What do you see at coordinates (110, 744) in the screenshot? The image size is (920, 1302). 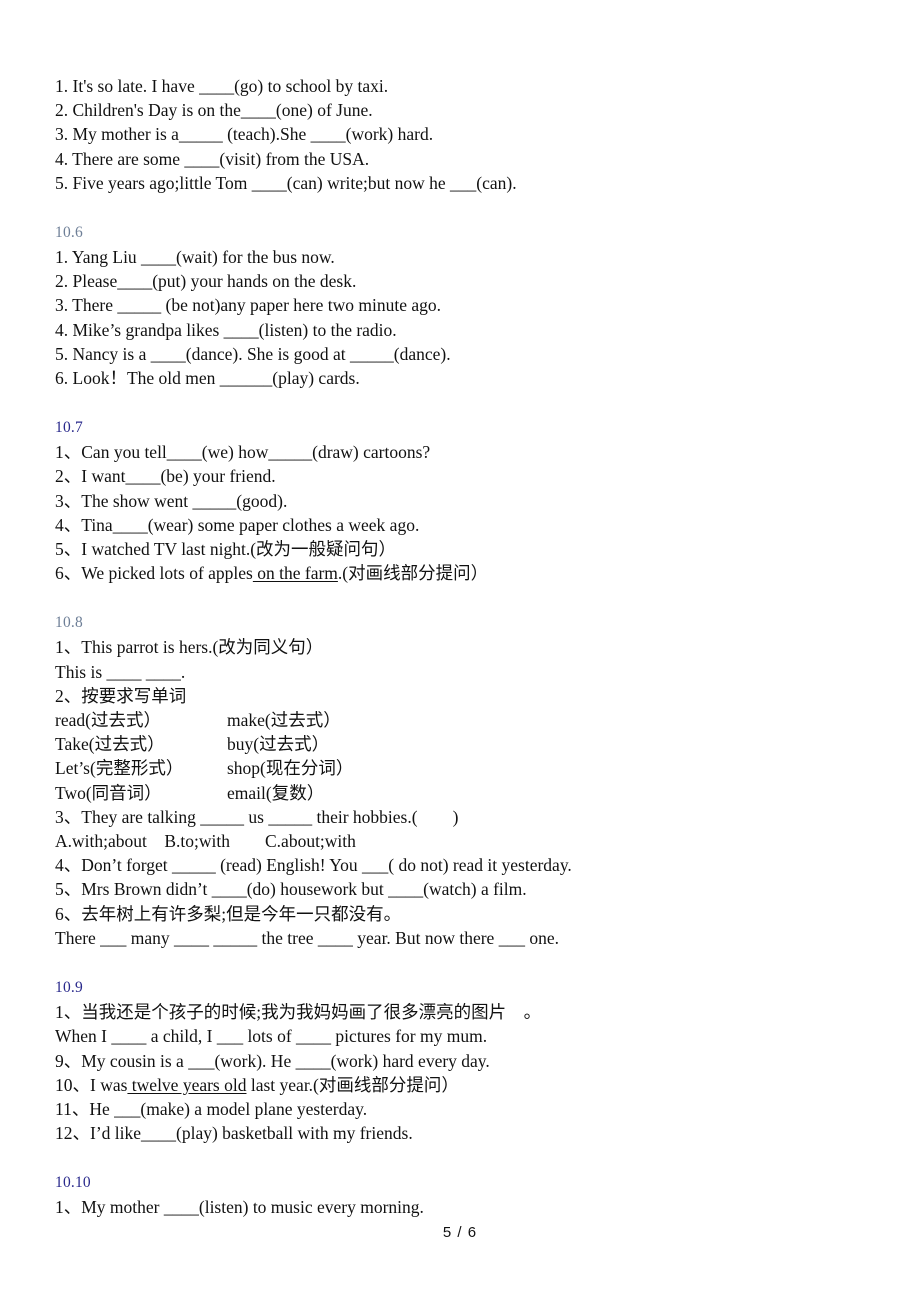 I see `vocab-item: Take(过去式）` at bounding box center [110, 744].